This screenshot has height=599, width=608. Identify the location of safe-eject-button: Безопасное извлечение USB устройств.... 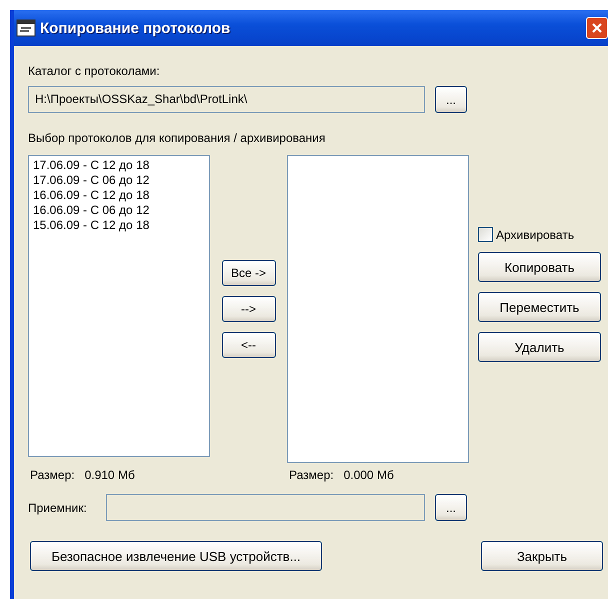
(176, 556).